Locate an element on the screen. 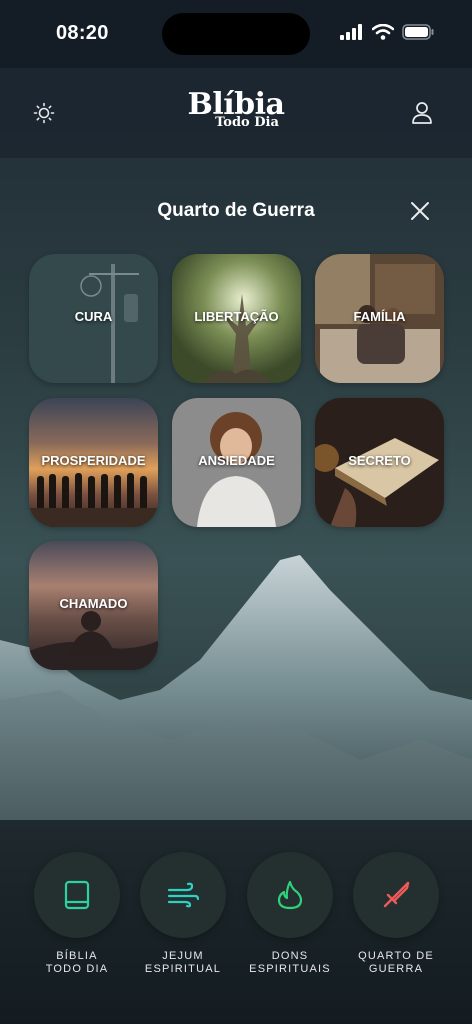 The image size is (472, 1024). nav-dons-espirituais: DONS ESPIRITUAIS is located at coordinates (290, 914).